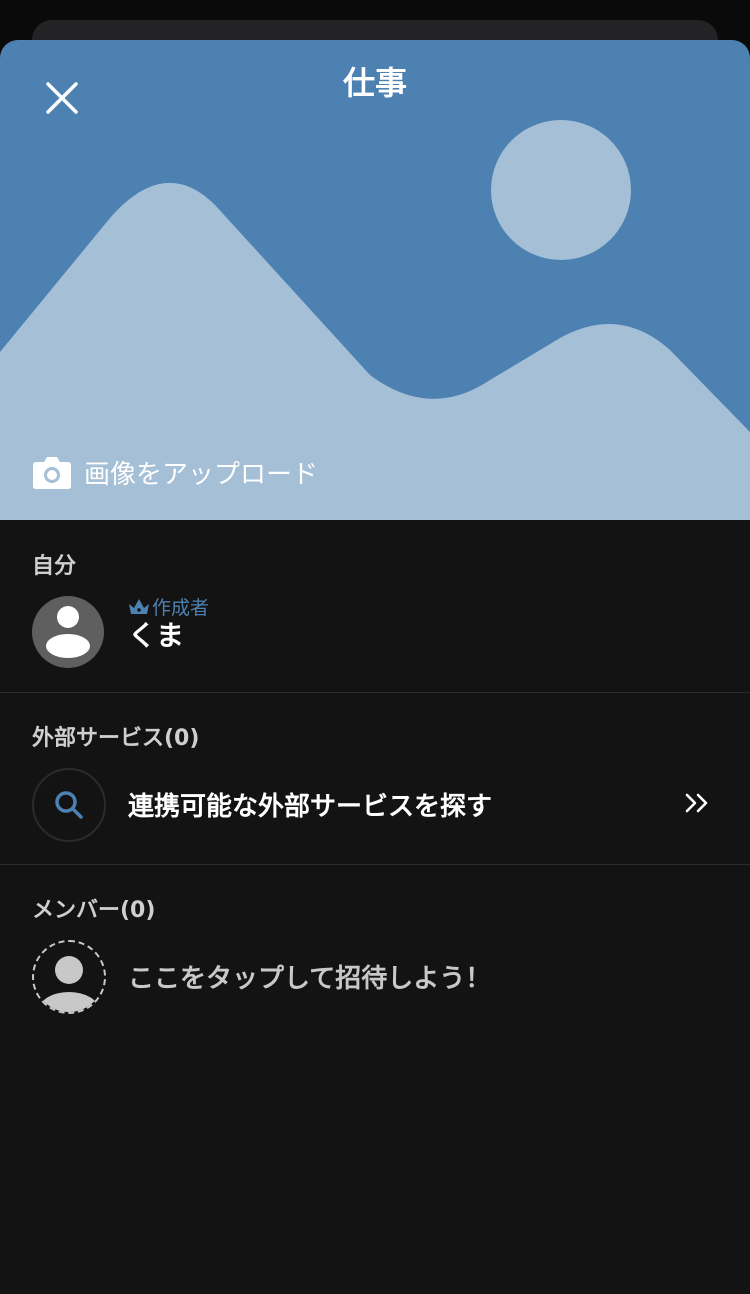 The image size is (750, 1294). What do you see at coordinates (374, 83) in the screenshot?
I see `page-title: 仕事` at bounding box center [374, 83].